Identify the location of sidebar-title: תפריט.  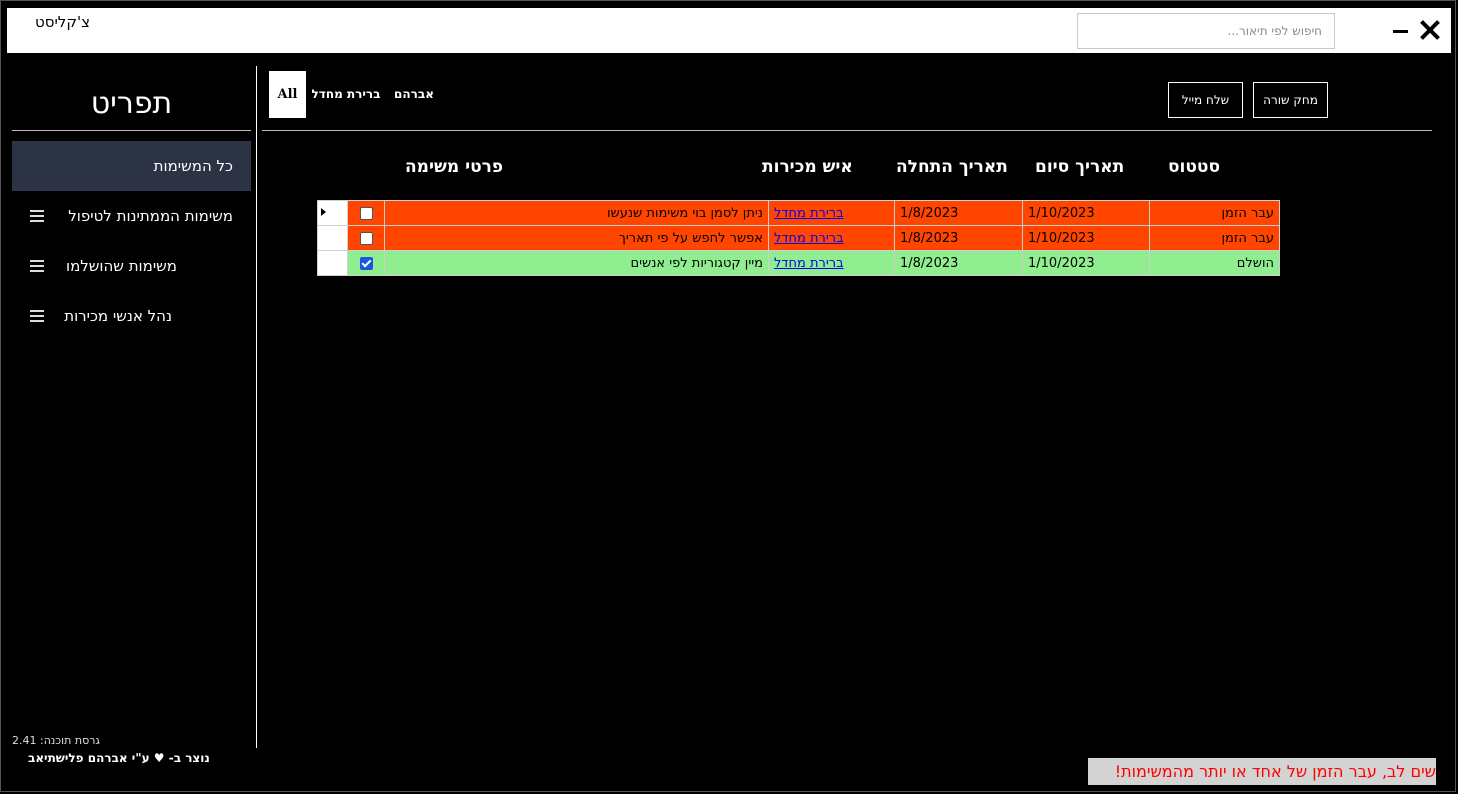
(131, 103).